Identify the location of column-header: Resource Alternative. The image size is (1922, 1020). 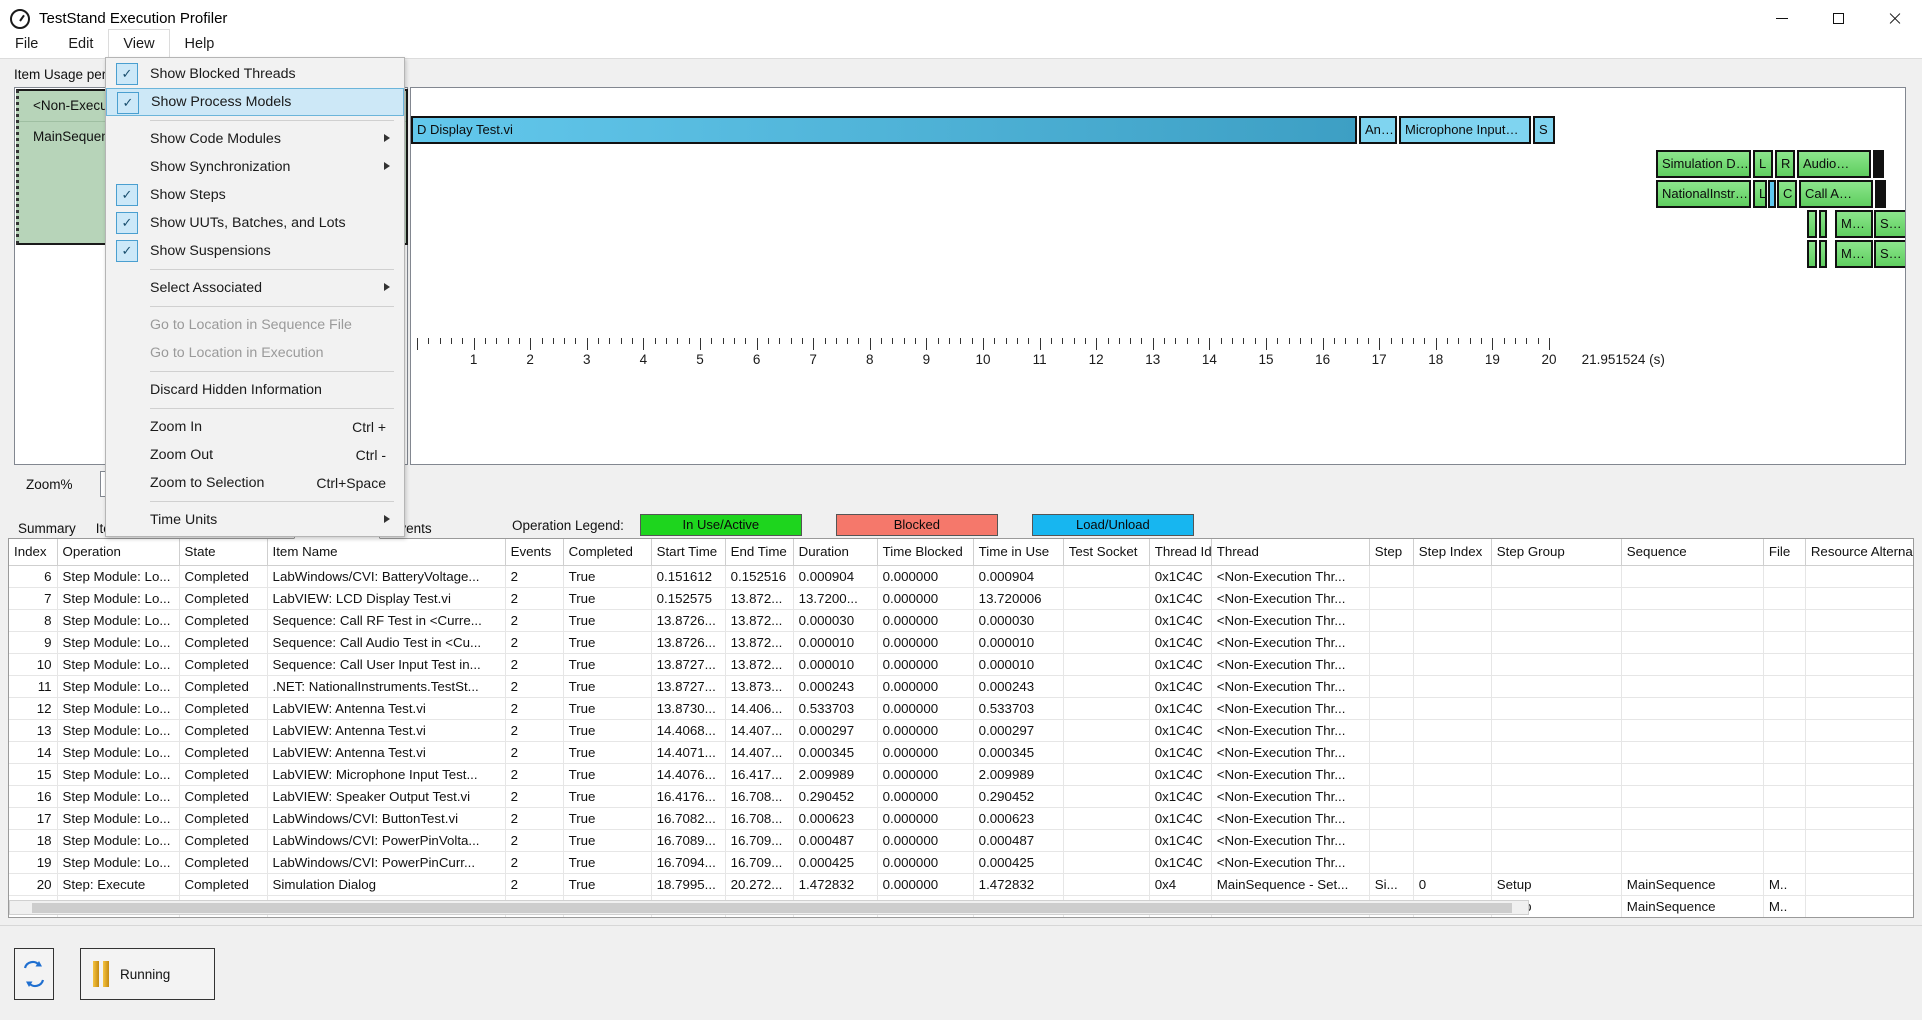
(1859, 552).